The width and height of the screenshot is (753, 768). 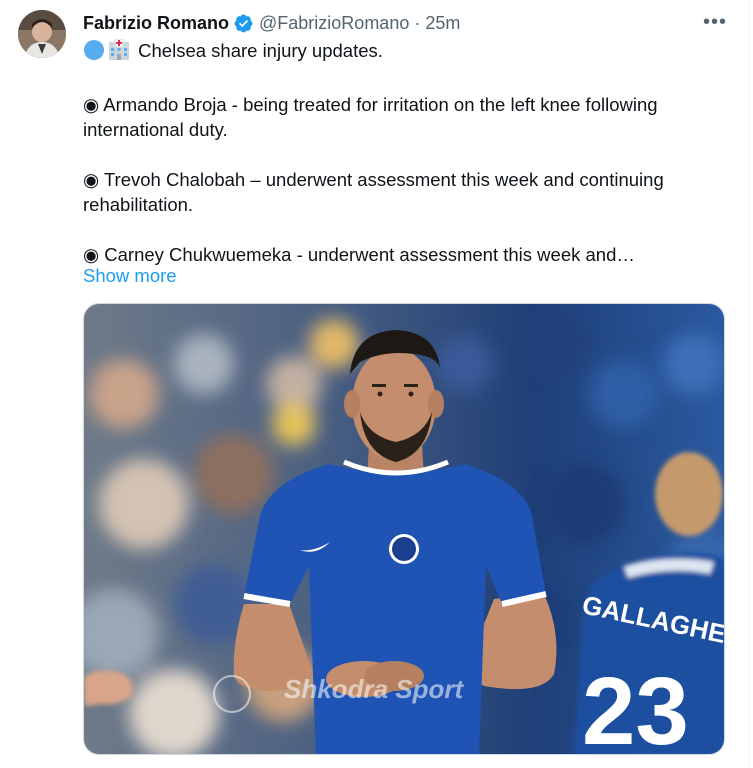 What do you see at coordinates (635, 706) in the screenshot?
I see `shirt-number-text: 23` at bounding box center [635, 706].